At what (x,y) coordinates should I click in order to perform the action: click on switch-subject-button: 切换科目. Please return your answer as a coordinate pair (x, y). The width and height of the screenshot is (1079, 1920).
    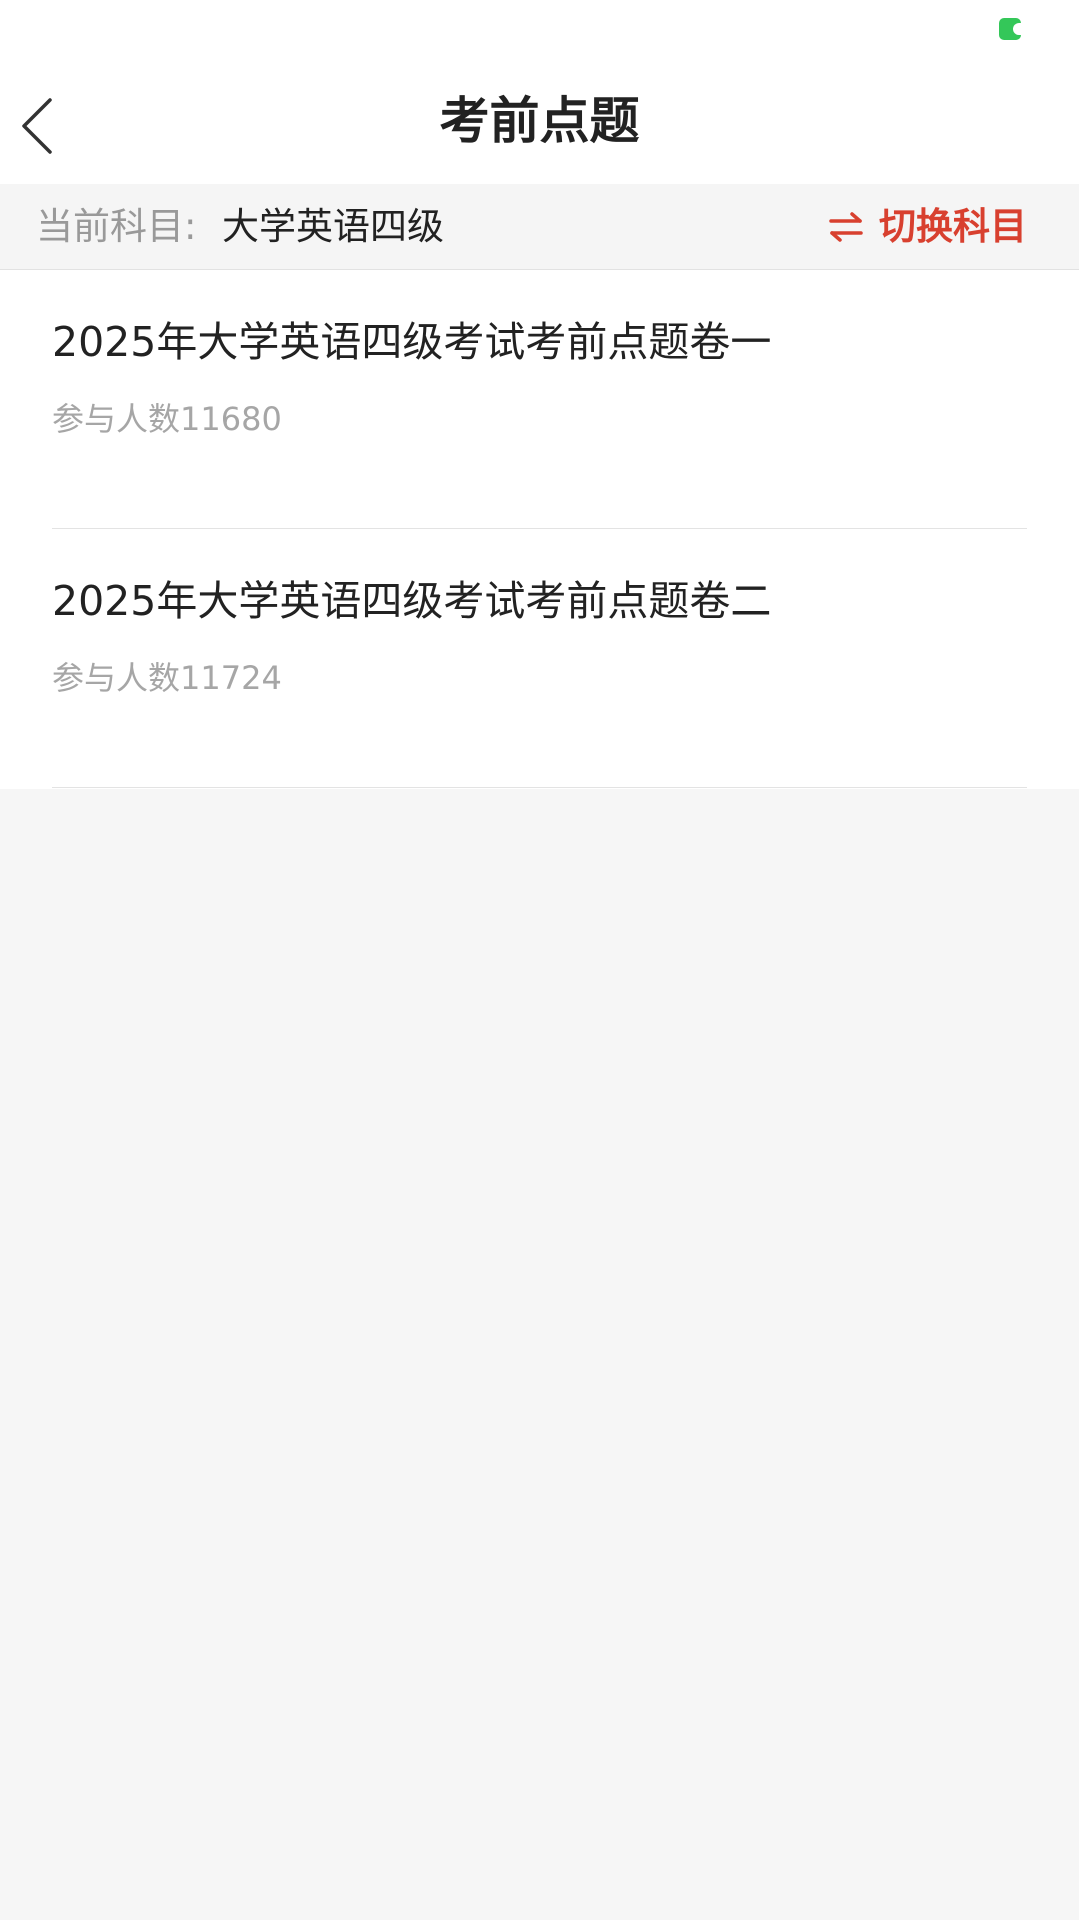
    Looking at the image, I should click on (928, 227).